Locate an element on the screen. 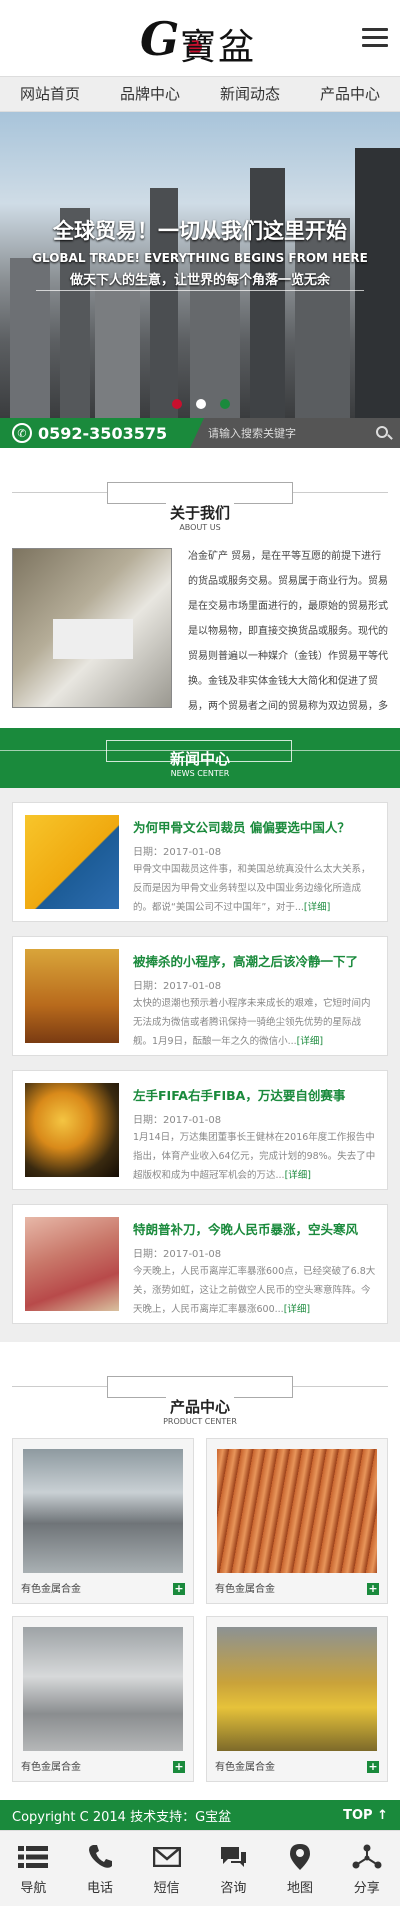 The image size is (400, 1906). back-to-top-button: TOP ↑ is located at coordinates (365, 1815).